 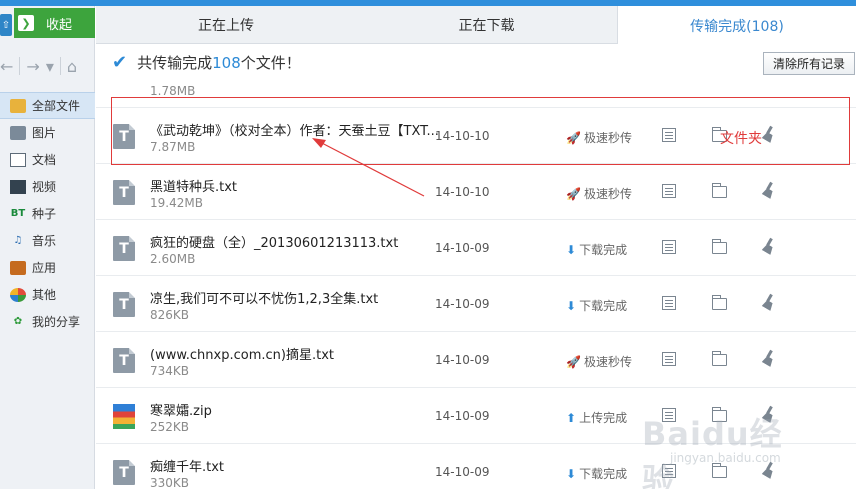 What do you see at coordinates (226, 24) in the screenshot?
I see `tab-uploading: 正在上传` at bounding box center [226, 24].